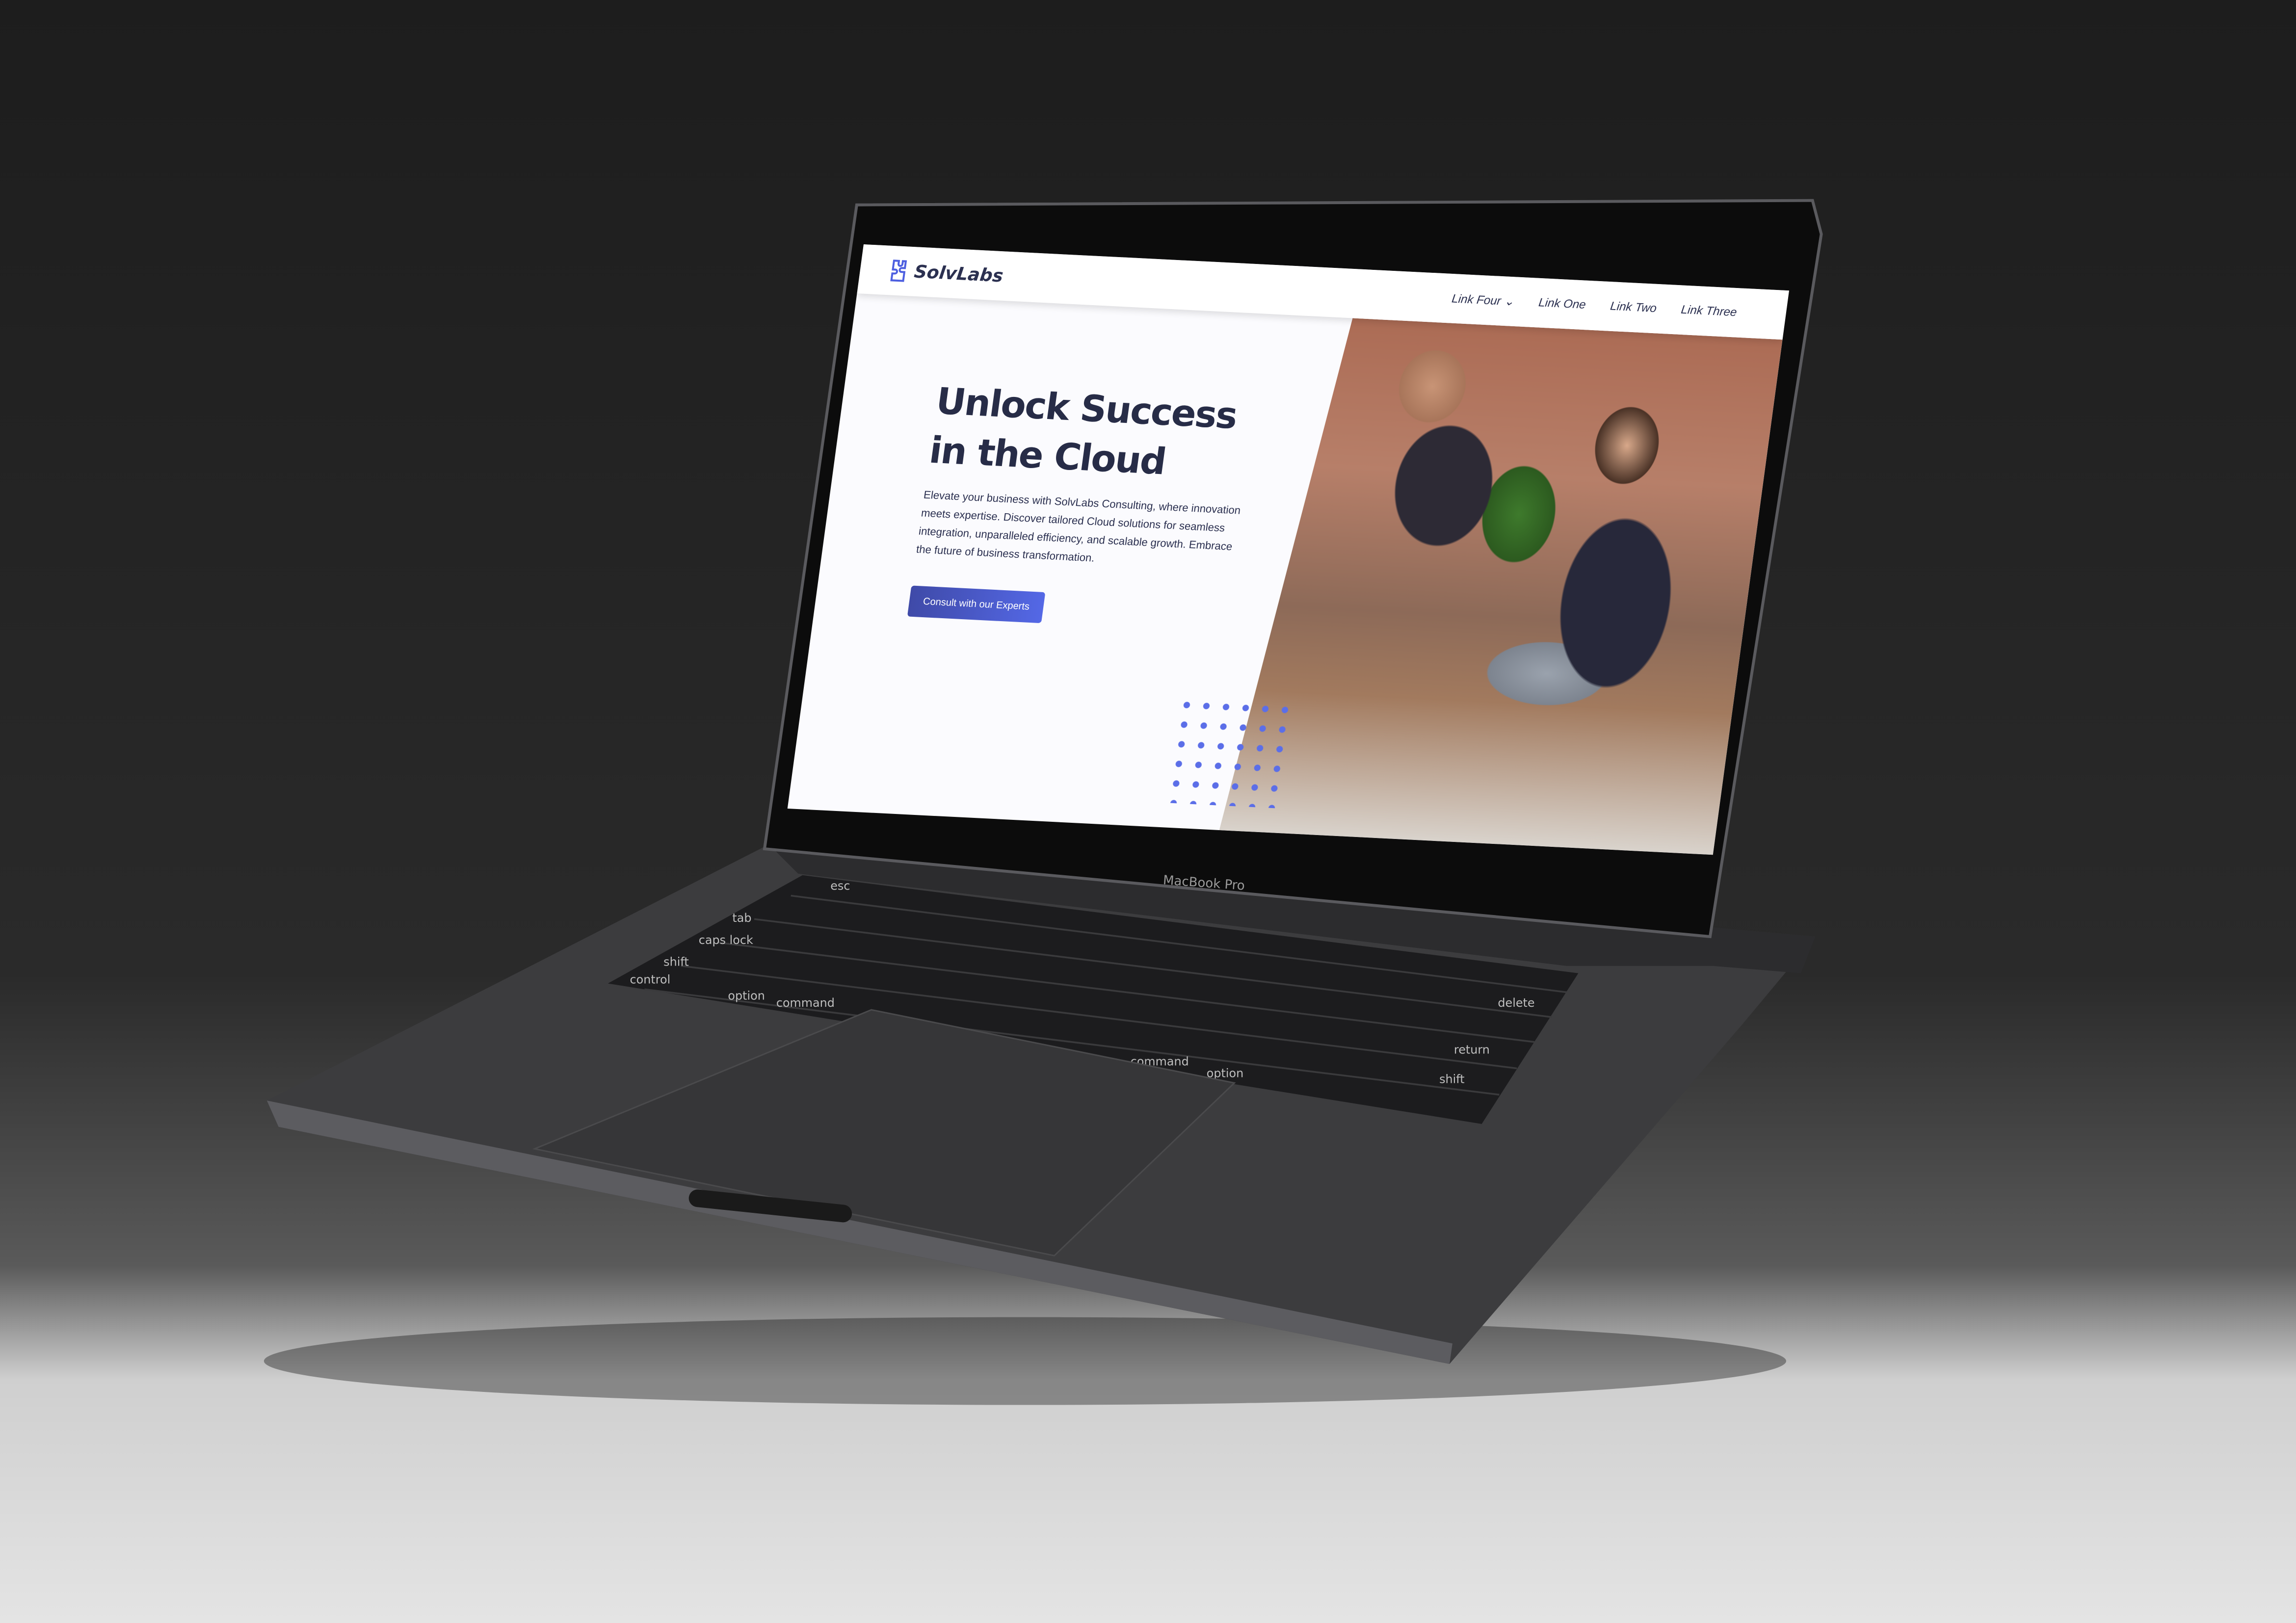  Describe the element at coordinates (1634, 307) in the screenshot. I see `nav-link-two: Link Two` at that location.